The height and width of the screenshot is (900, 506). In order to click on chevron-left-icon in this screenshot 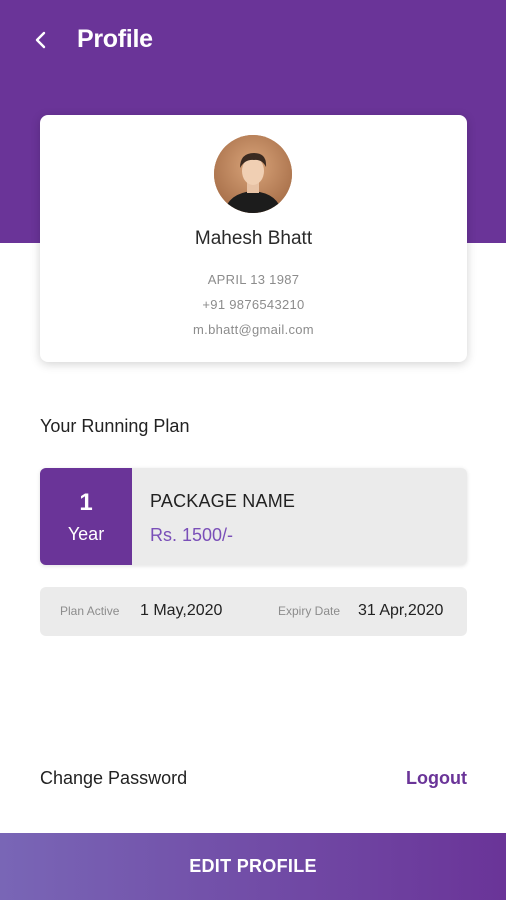, I will do `click(40, 40)`.